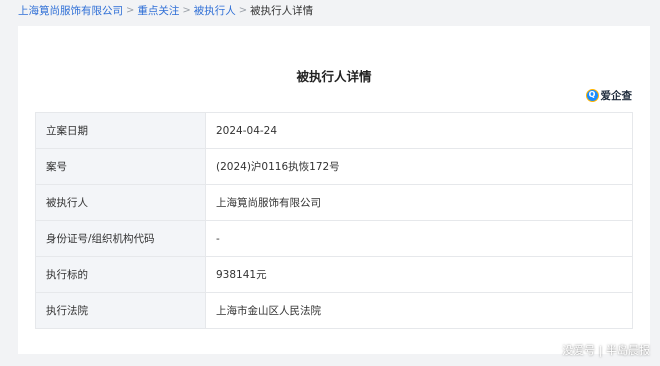 This screenshot has height=366, width=660. What do you see at coordinates (70, 10) in the screenshot?
I see `breadcrumb-company-link: 上海筧尚服饰有限公司` at bounding box center [70, 10].